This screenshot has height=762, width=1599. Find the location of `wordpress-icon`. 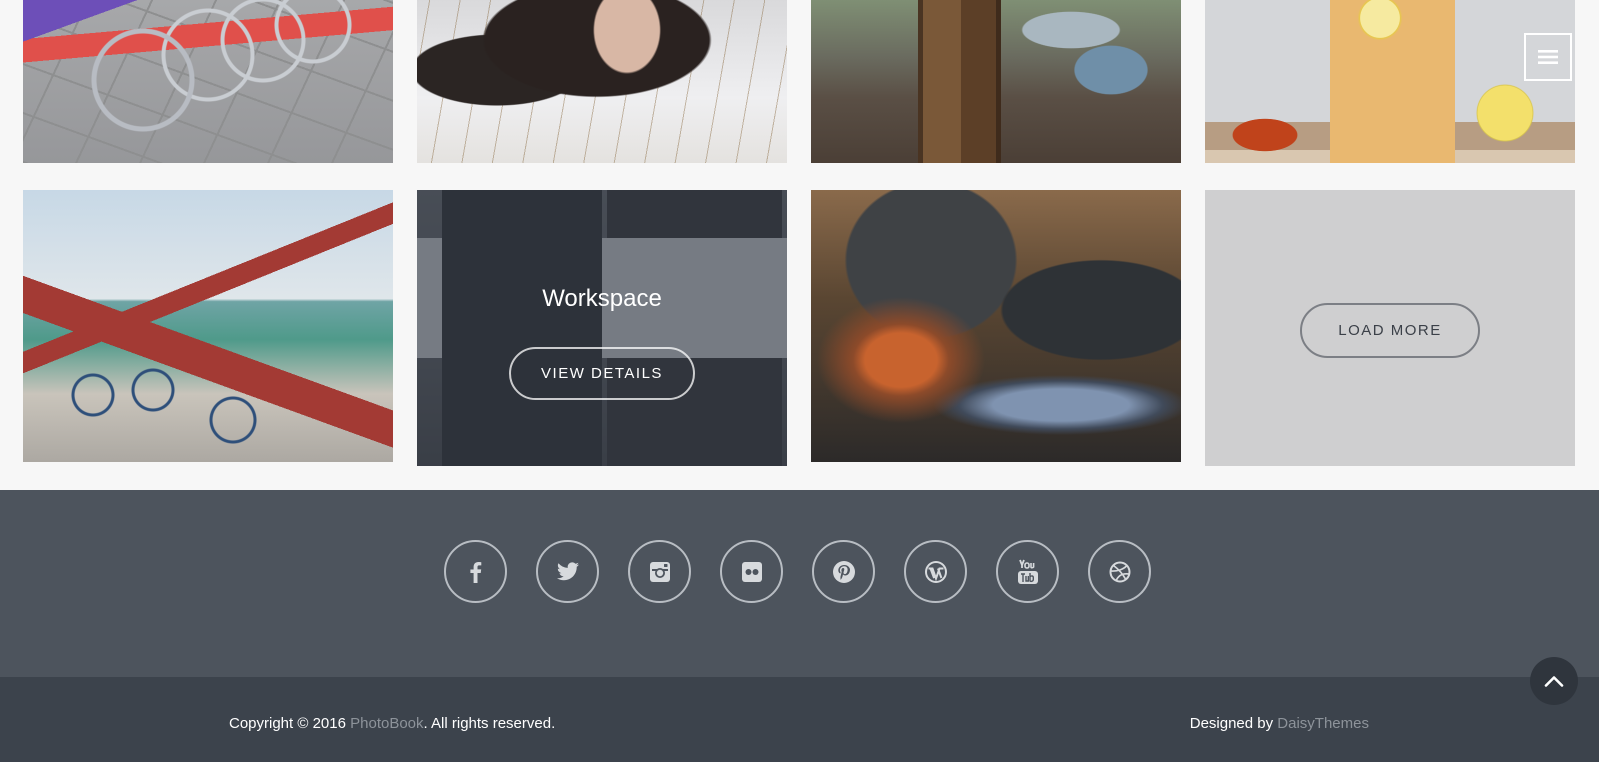

wordpress-icon is located at coordinates (935, 571).